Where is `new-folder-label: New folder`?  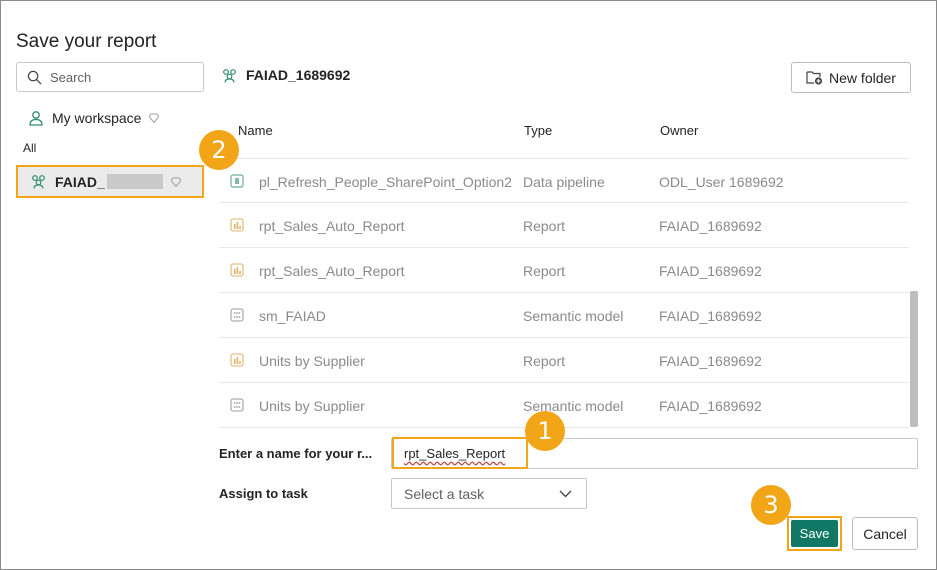 new-folder-label: New folder is located at coordinates (862, 77).